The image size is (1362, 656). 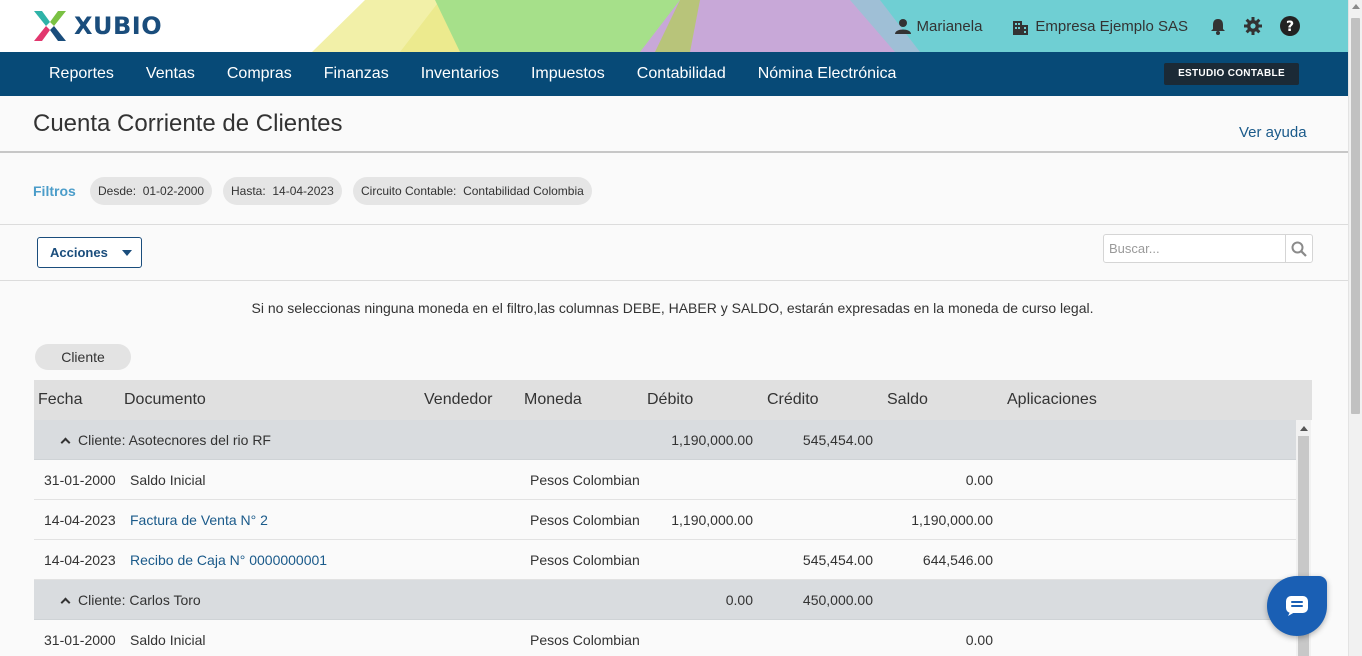 I want to click on nav-item-contabilidad: Contabilidad, so click(x=681, y=74).